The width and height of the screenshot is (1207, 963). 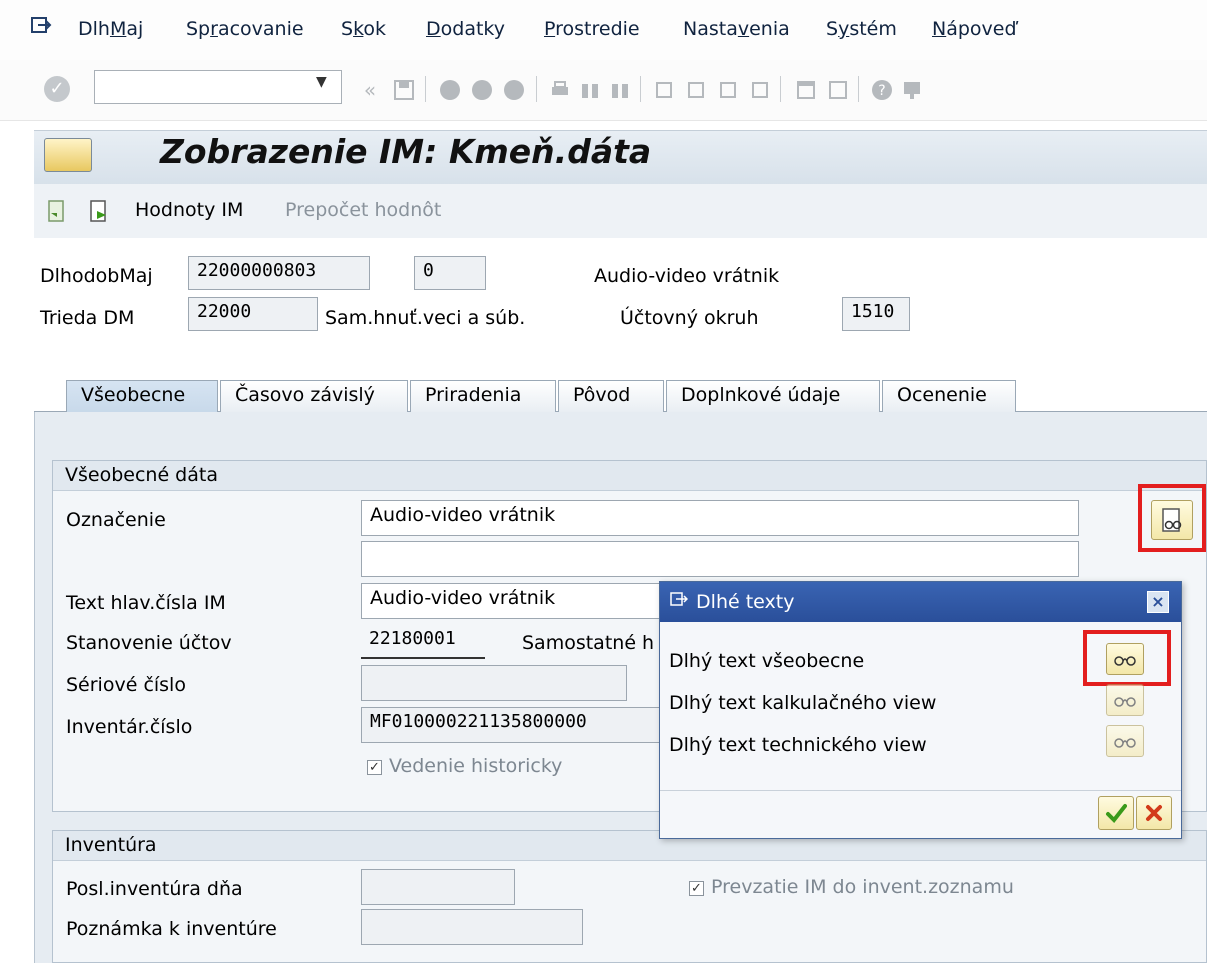 I want to click on help-icon: ?, so click(x=882, y=90).